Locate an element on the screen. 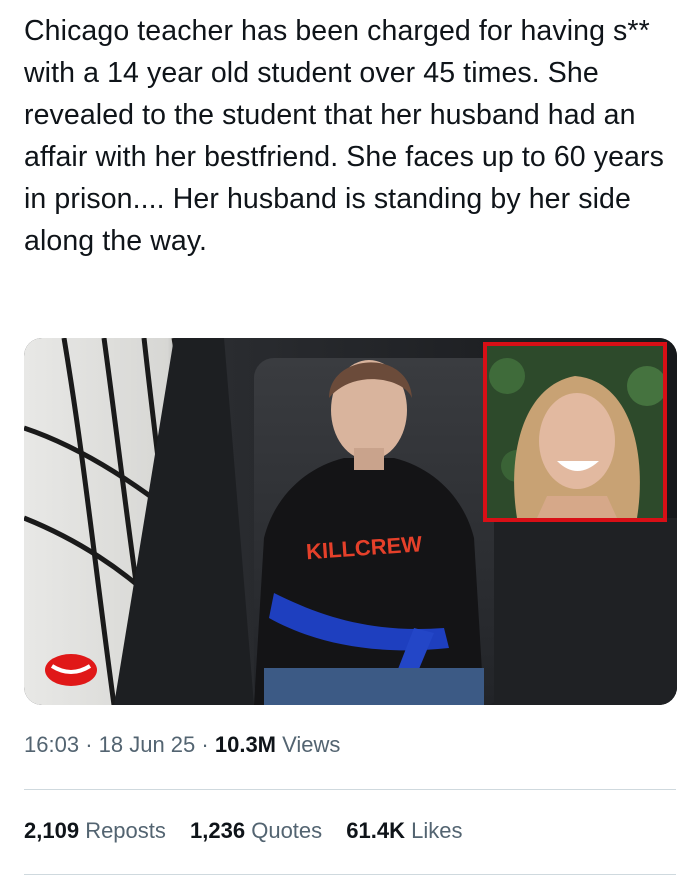 This screenshot has width=700, height=879. reposts-label: Reposts is located at coordinates (125, 830).